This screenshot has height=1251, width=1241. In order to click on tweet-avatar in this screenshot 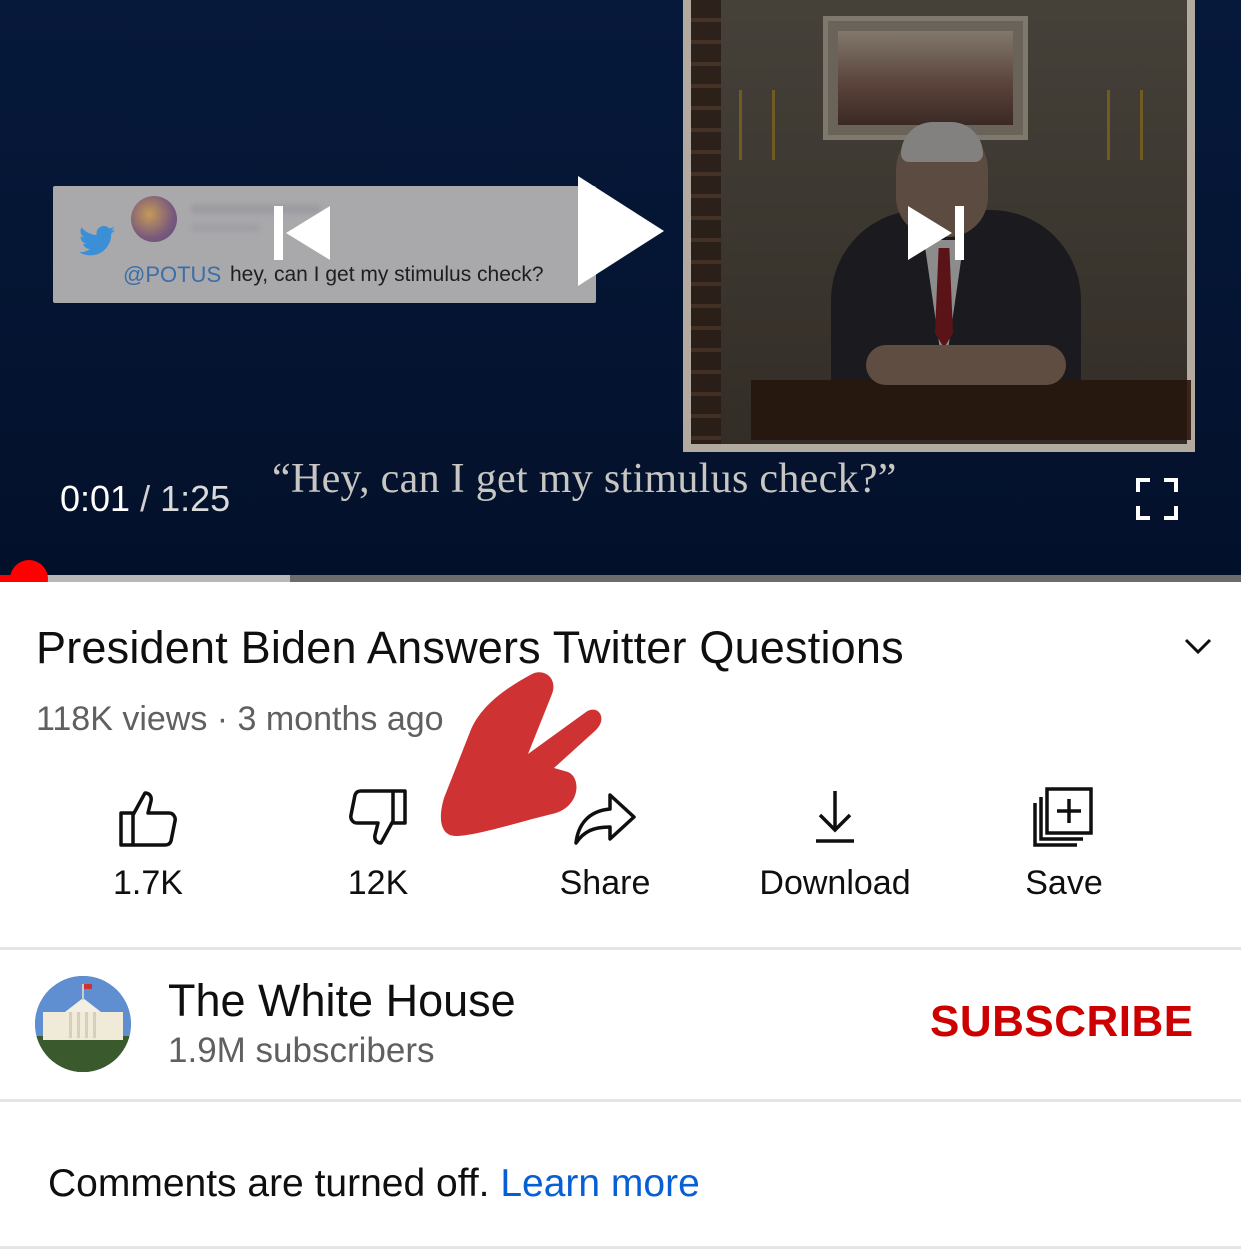, I will do `click(154, 219)`.